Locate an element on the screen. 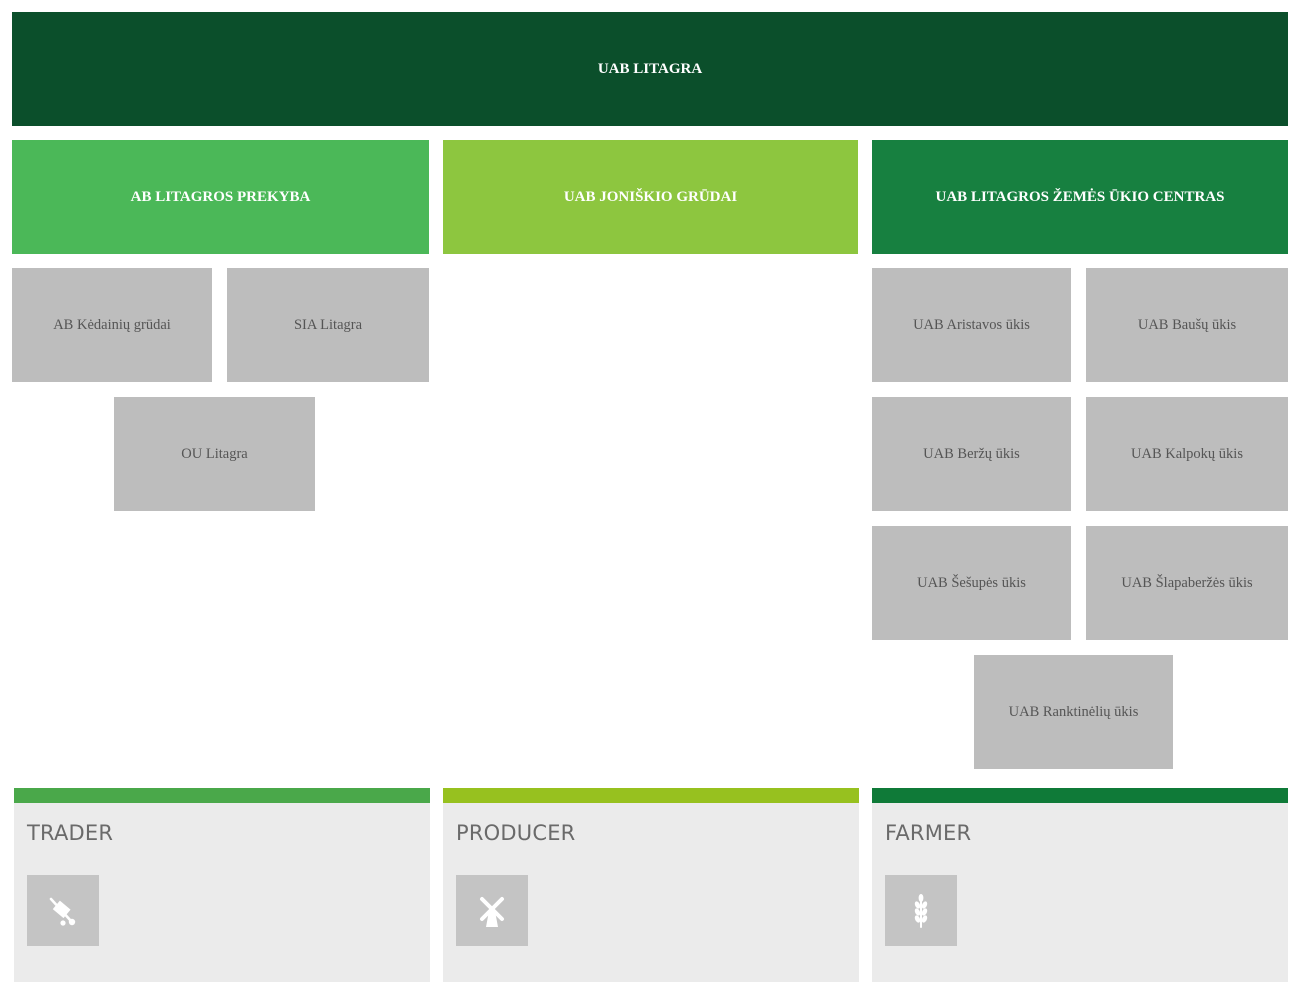 This screenshot has width=1294, height=982. subsidiary-node: UAB Baušų ūkis is located at coordinates (1187, 325).